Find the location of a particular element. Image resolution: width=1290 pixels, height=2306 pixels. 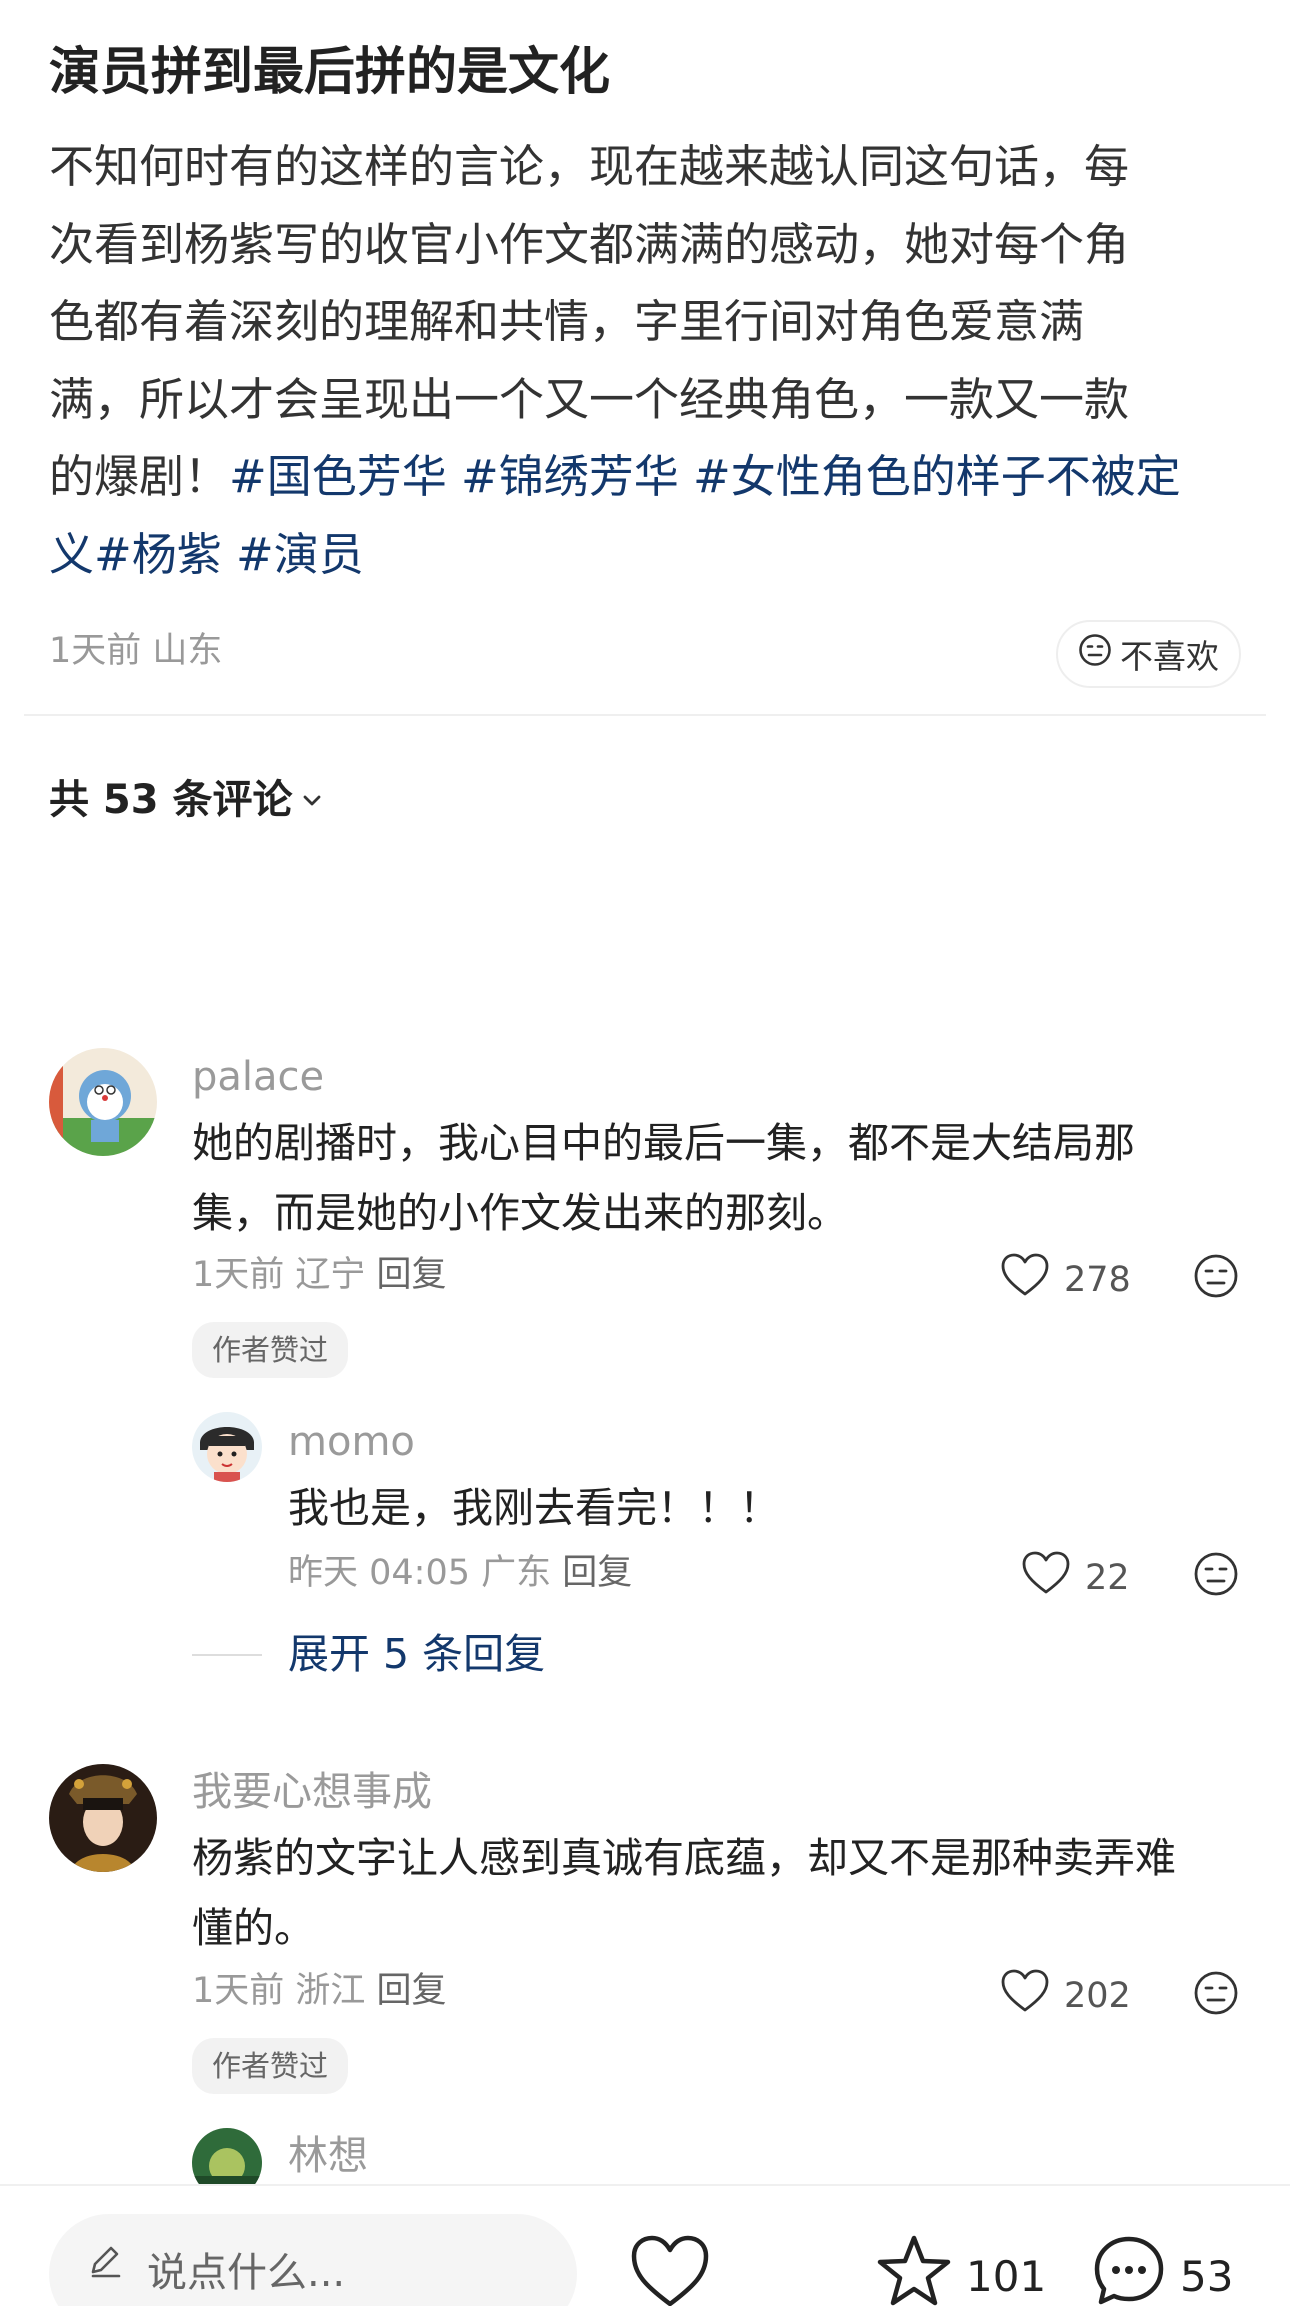

comments-count-label: 共 53 条评论 is located at coordinates (171, 800).